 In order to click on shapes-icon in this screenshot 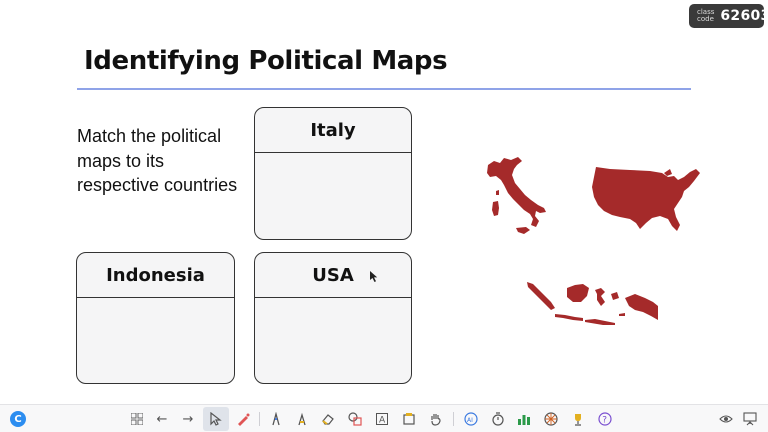, I will do `click(355, 419)`.